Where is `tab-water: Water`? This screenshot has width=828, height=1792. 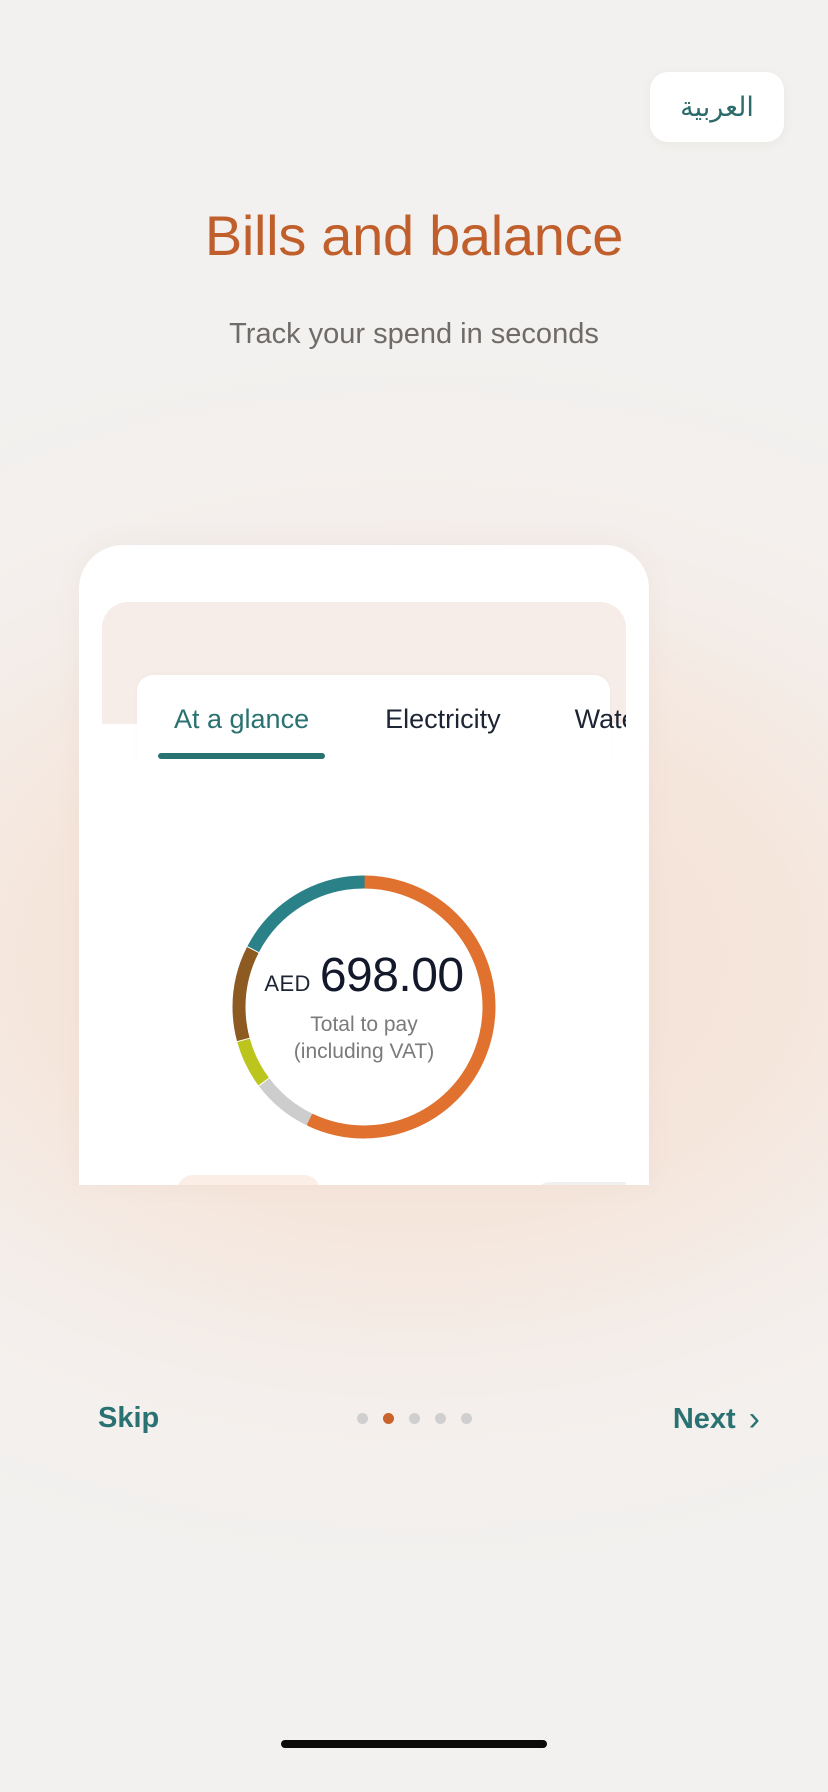 tab-water: Water is located at coordinates (598, 719).